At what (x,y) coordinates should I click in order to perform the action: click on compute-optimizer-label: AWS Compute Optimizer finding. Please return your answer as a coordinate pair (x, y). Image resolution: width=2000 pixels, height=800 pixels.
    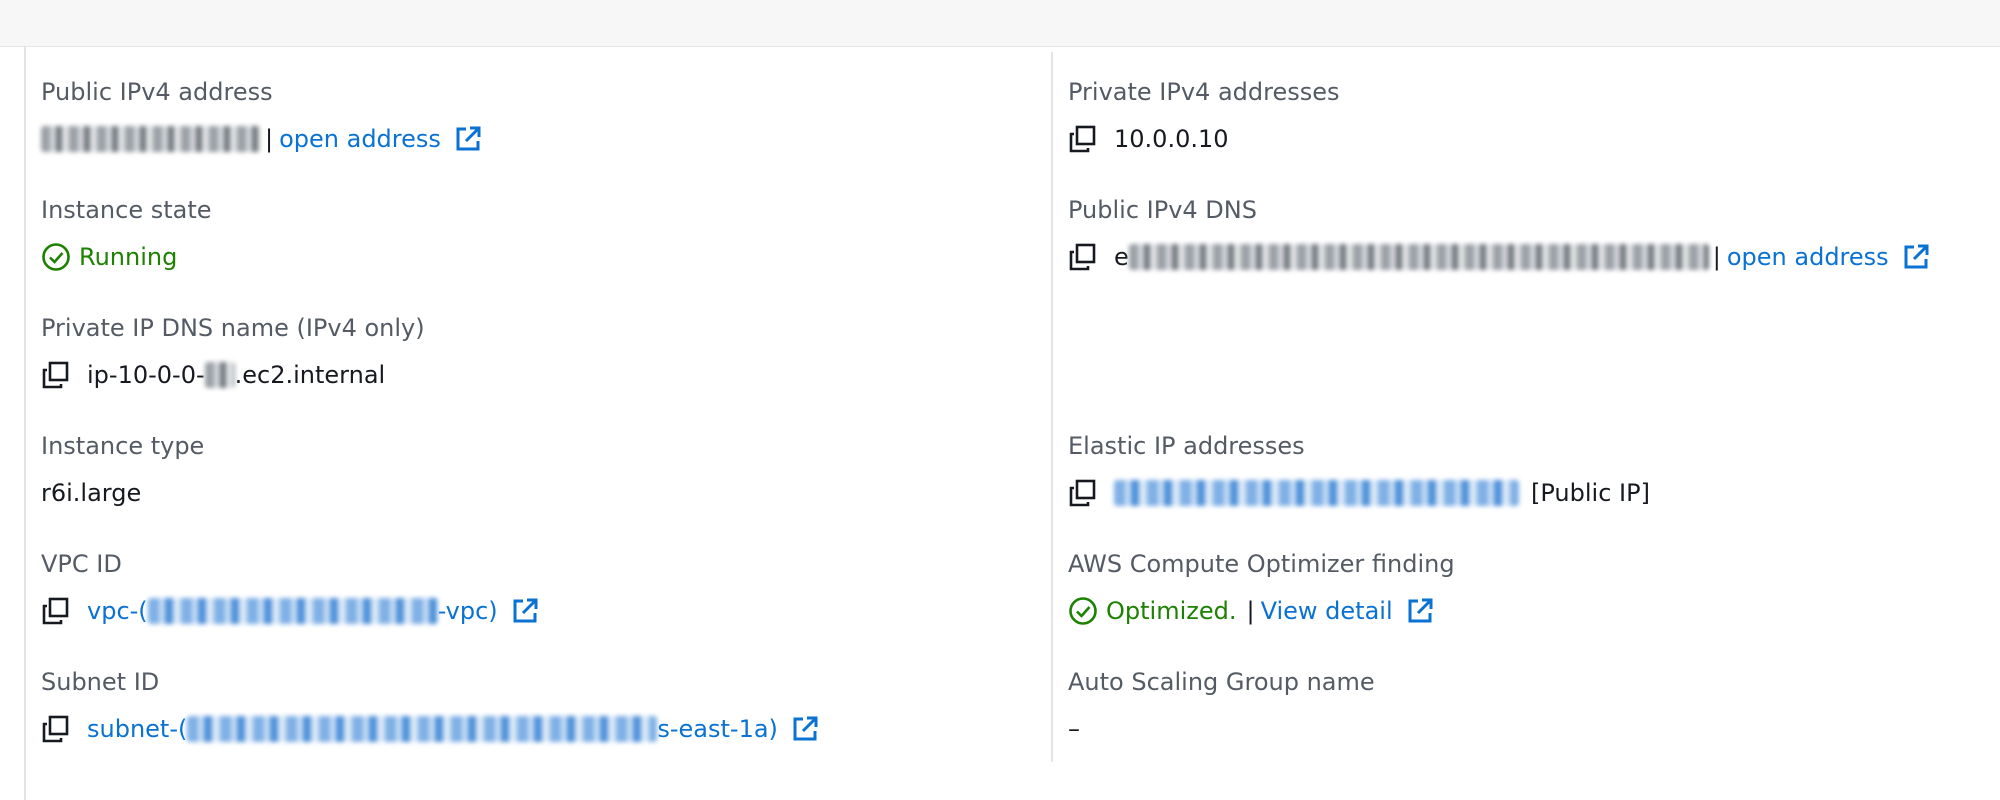
    Looking at the image, I should click on (1261, 564).